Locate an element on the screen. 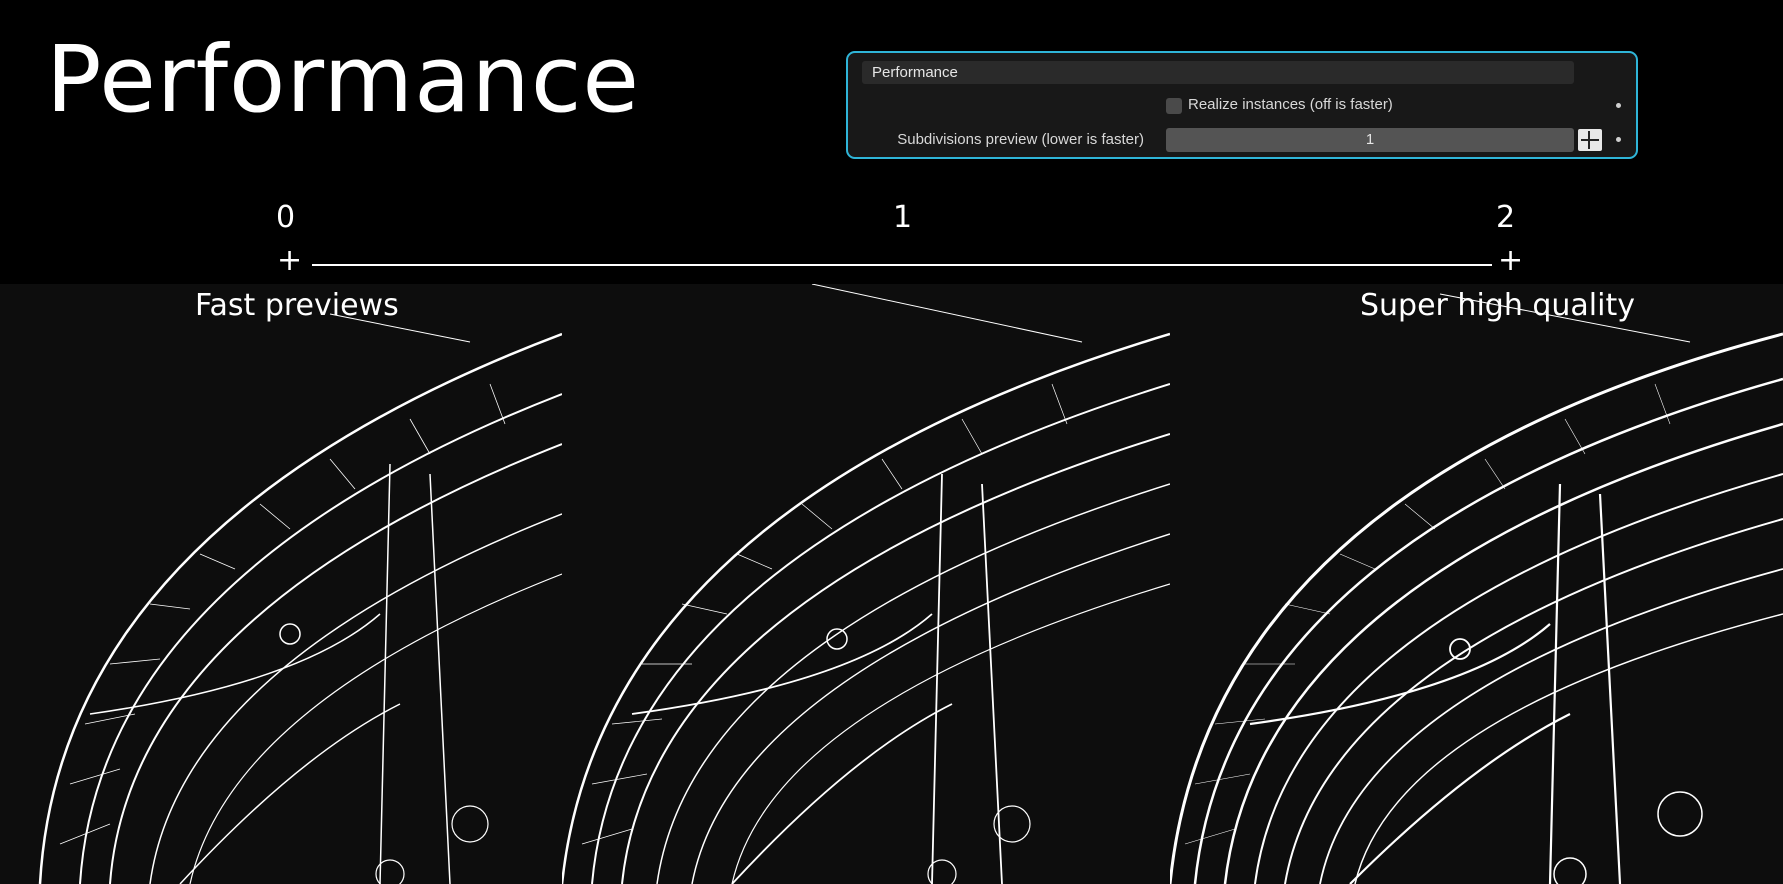 Image resolution: width=1783 pixels, height=884 pixels. subdivisions-label: Subdivisions preview (lower is faster) is located at coordinates (1020, 139).